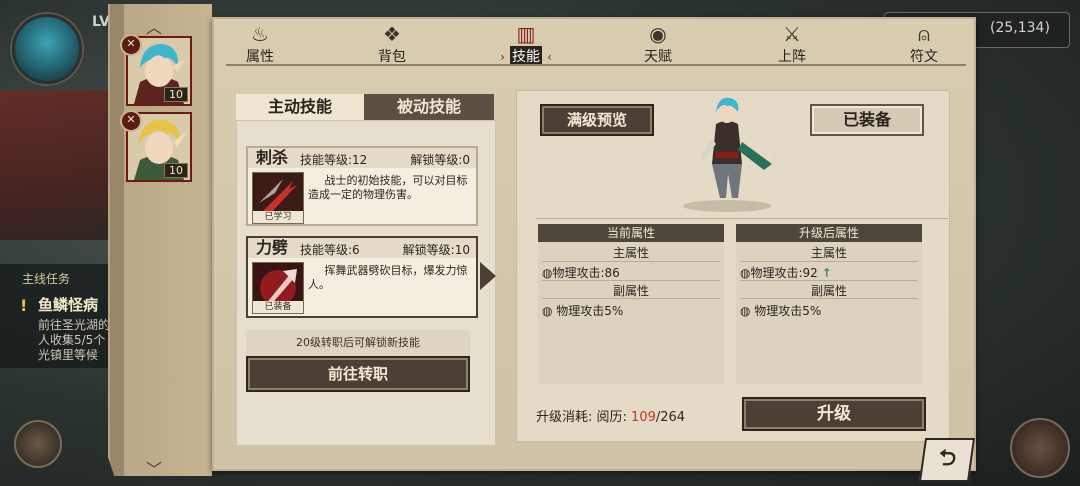 The image size is (1080, 486). Describe the element at coordinates (358, 374) in the screenshot. I see `advance-class-button: 前往转职` at that location.